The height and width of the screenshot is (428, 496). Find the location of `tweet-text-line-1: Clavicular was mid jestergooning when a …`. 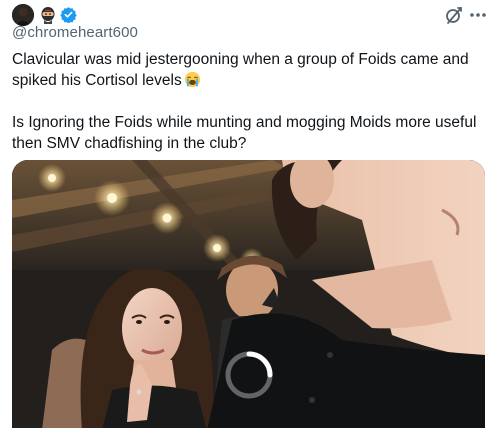

tweet-text-line-1: Clavicular was mid jestergooning when a … is located at coordinates (242, 70).